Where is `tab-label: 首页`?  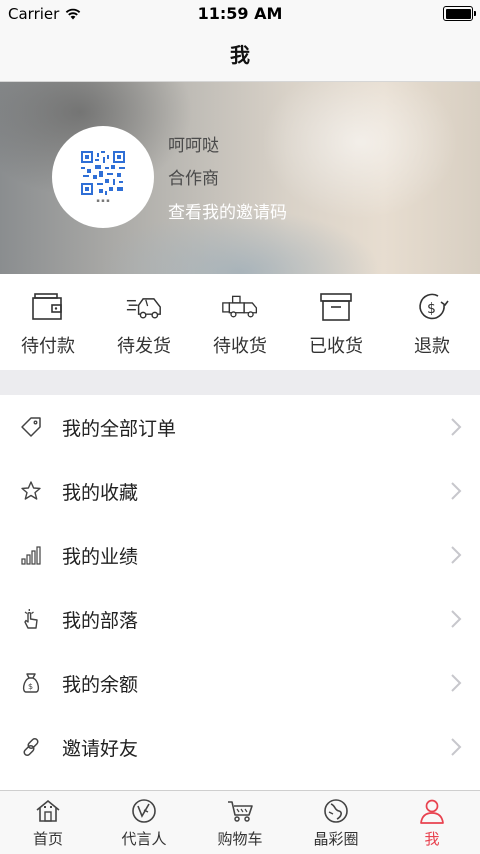 tab-label: 首页 is located at coordinates (47, 839).